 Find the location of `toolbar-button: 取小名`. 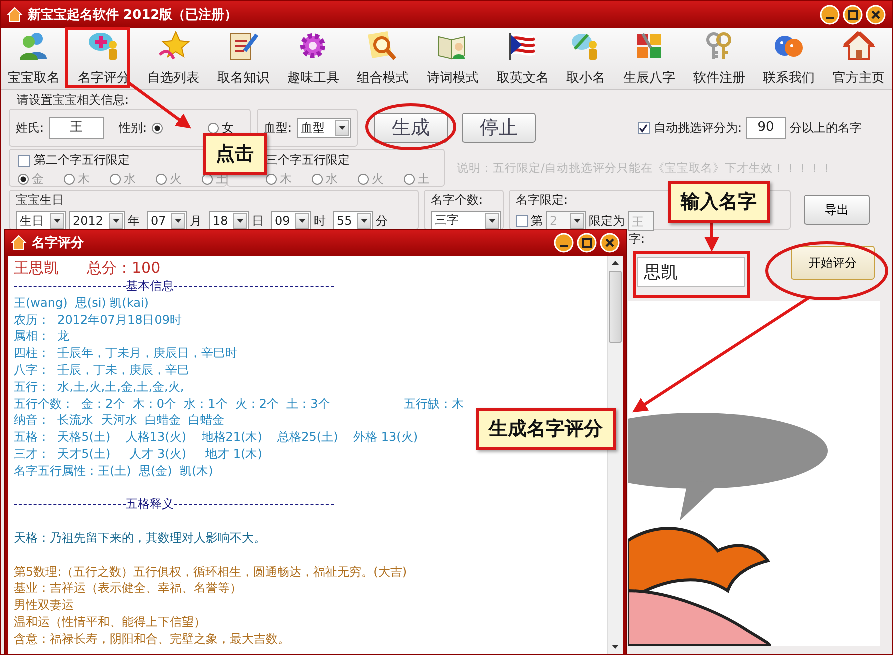

toolbar-button: 取小名 is located at coordinates (586, 59).